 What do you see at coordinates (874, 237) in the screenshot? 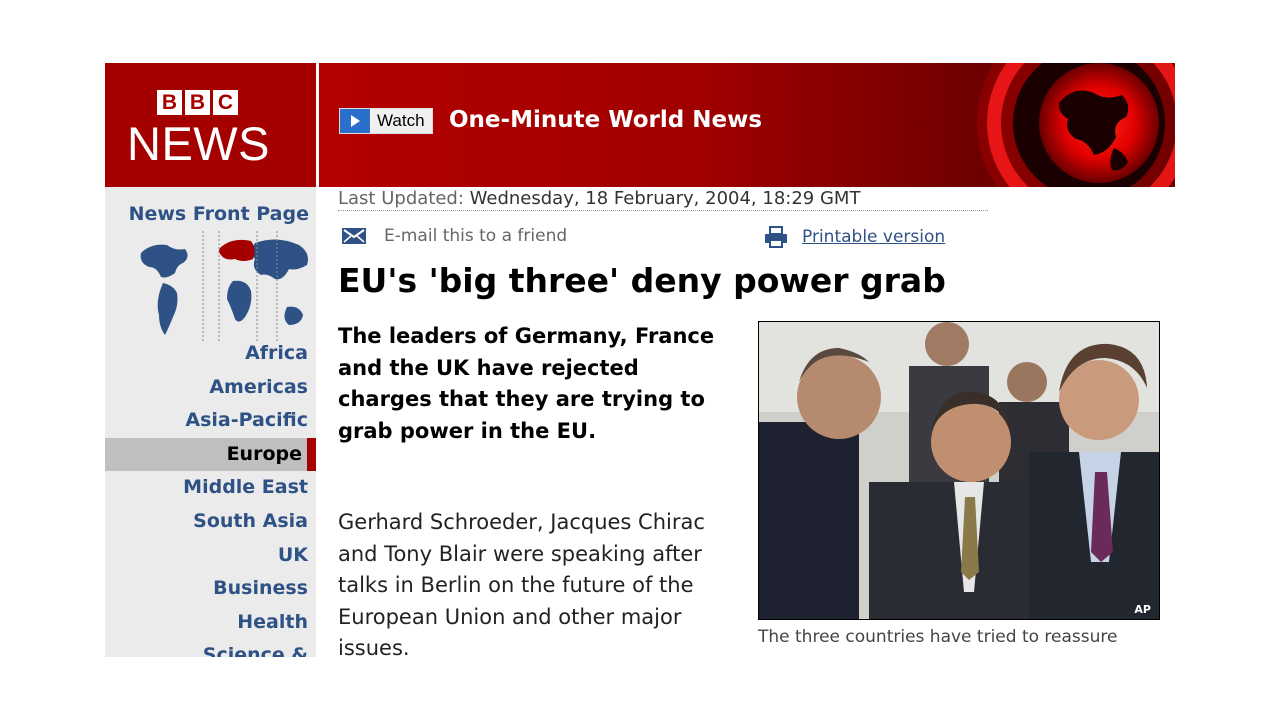
I see `printable-version-label: Printable version` at bounding box center [874, 237].